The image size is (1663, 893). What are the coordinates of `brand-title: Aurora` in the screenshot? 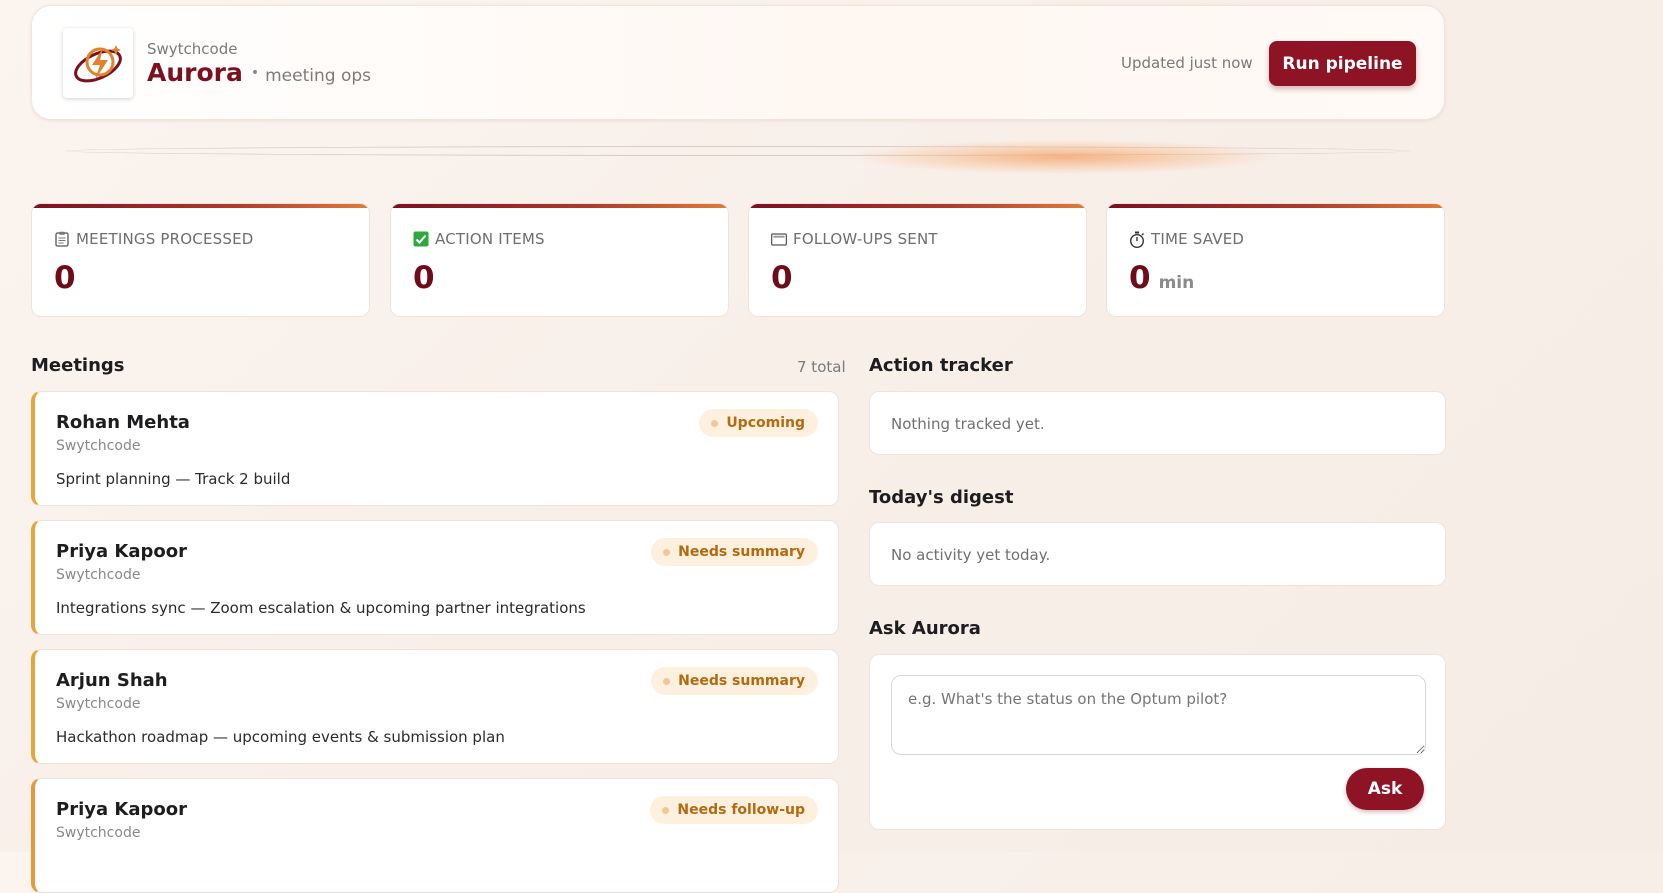 It's located at (195, 72).